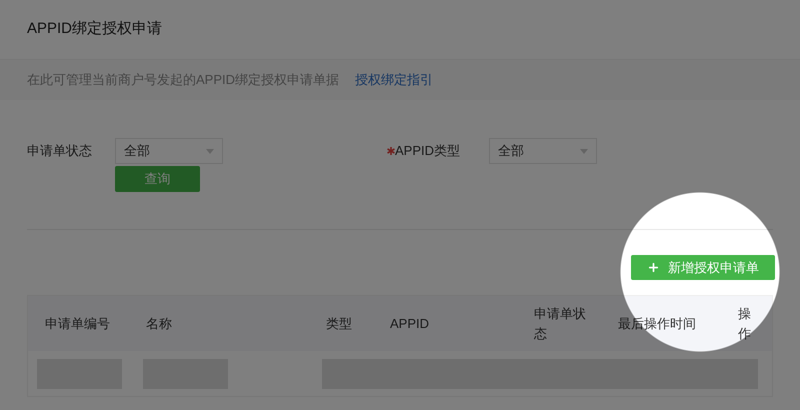 This screenshot has height=410, width=800. Describe the element at coordinates (703, 267) in the screenshot. I see `add-request-button: 新增授权申请单` at that location.